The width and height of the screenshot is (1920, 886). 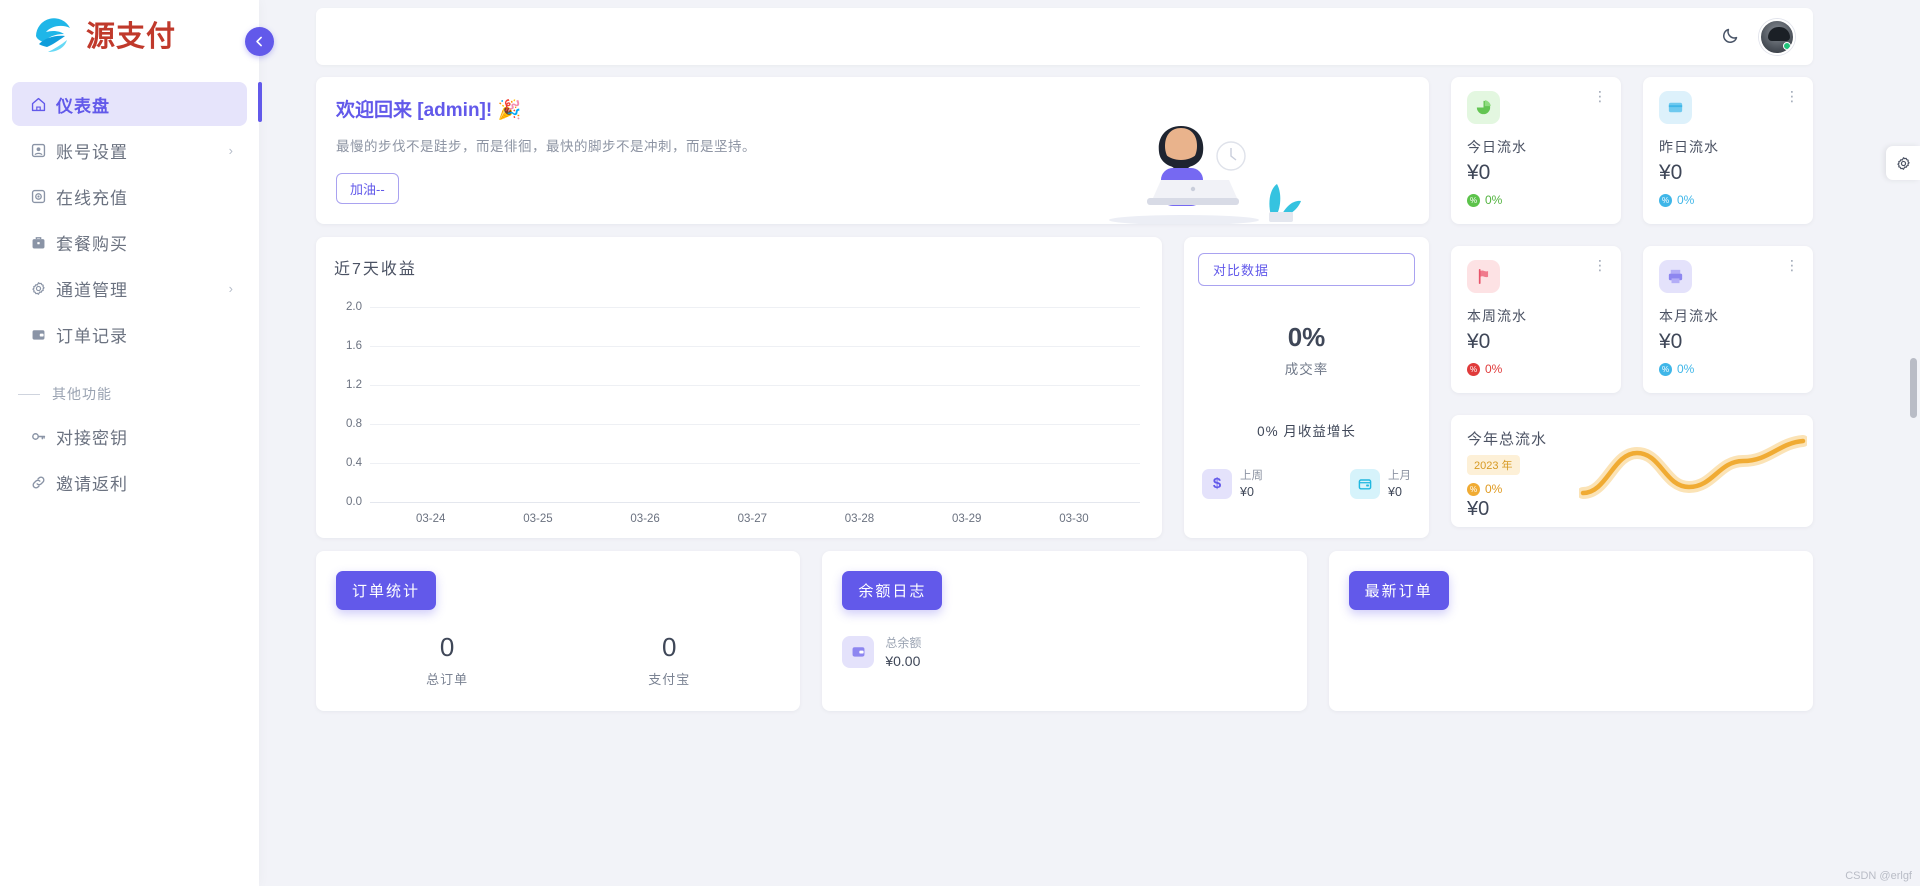 What do you see at coordinates (92, 438) in the screenshot?
I see `sidebar-item-label: 对接密钥` at bounding box center [92, 438].